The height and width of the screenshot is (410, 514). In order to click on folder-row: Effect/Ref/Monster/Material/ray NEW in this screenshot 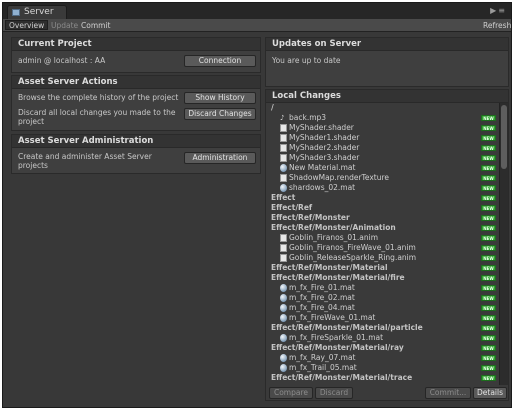, I will do `click(383, 348)`.